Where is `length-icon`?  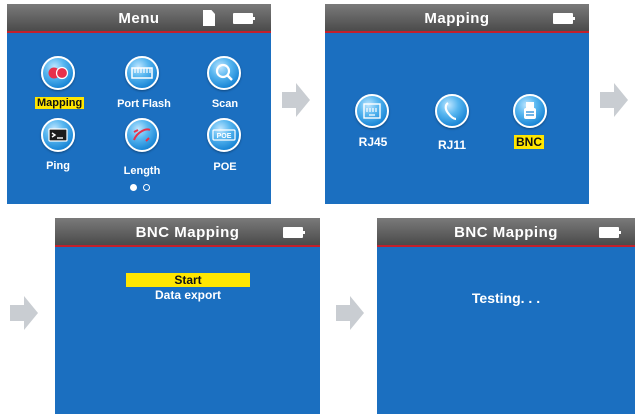
length-icon is located at coordinates (142, 135).